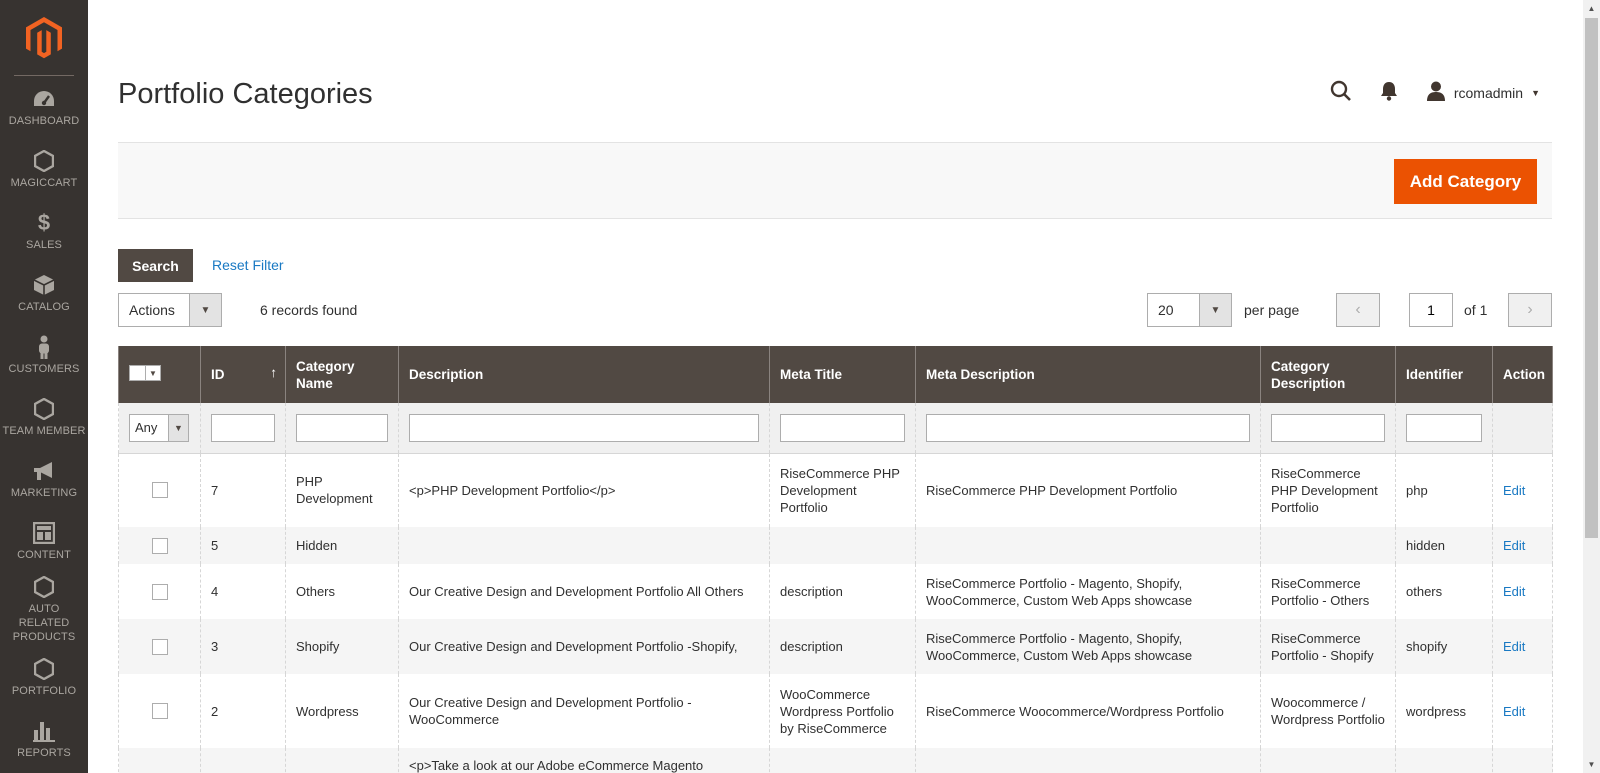 This screenshot has height=773, width=1600. I want to click on cell-category-name: PHP Development, so click(342, 490).